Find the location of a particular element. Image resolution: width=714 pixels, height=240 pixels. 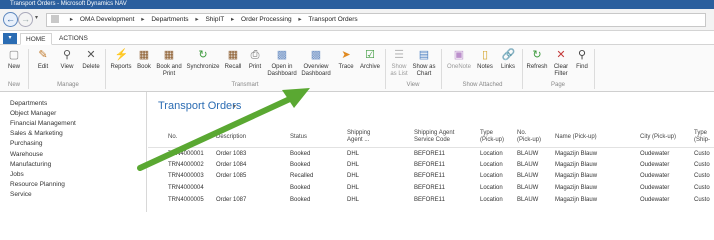

archive-button: ☑ Archive is located at coordinates (370, 60).